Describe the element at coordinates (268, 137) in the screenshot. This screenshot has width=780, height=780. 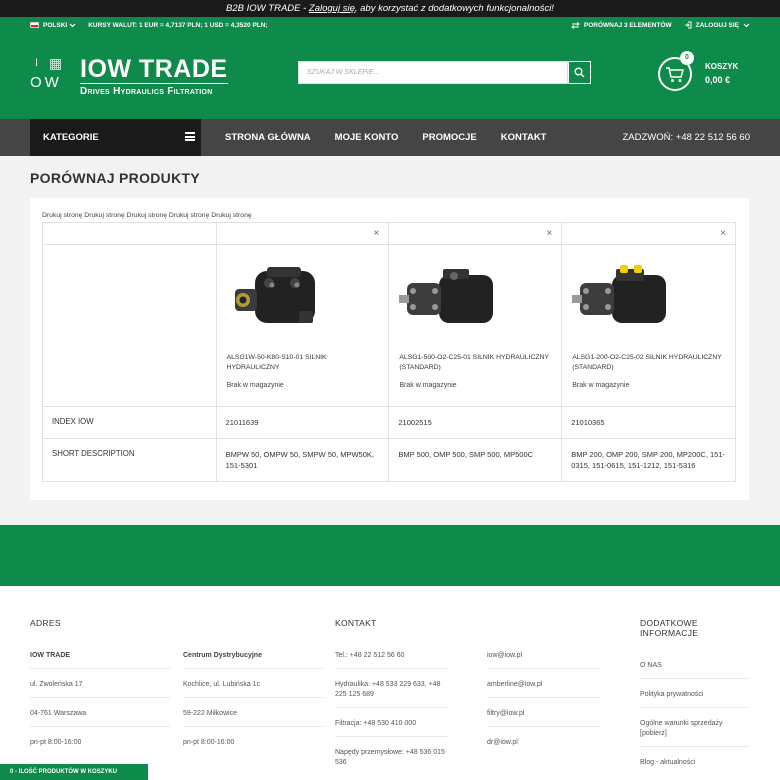
I see `nav-link-home: STRONA GŁÓWNA` at that location.